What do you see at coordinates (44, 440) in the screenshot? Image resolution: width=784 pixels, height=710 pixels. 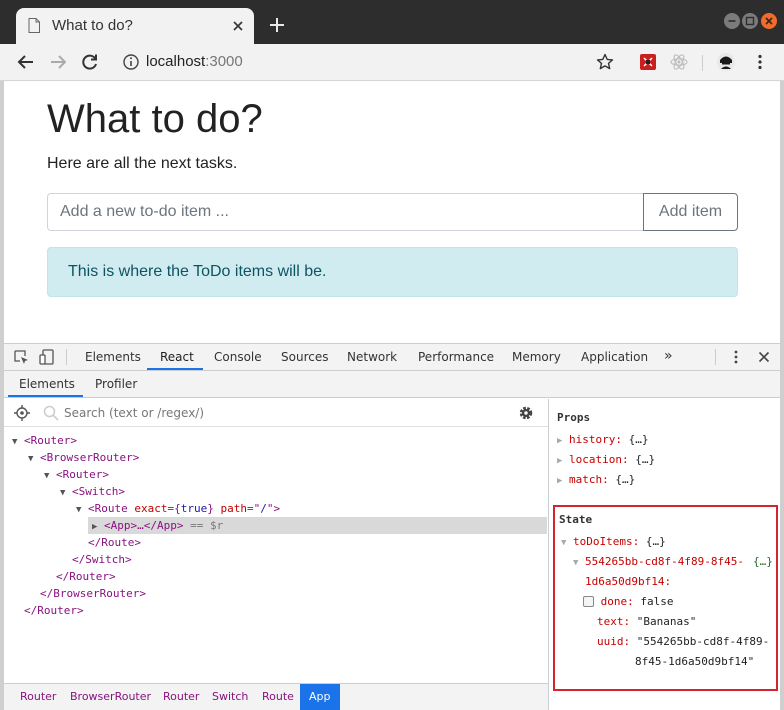 I see `tree-node-router: ▼ <Router>` at bounding box center [44, 440].